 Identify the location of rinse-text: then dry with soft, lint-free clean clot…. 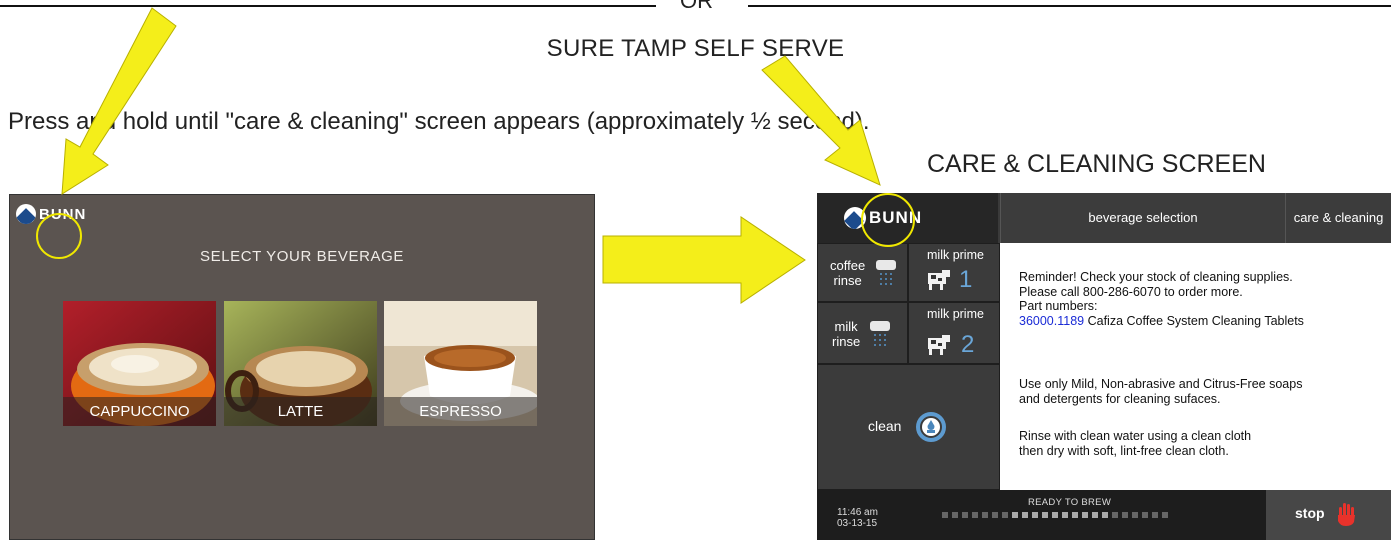
(1124, 450).